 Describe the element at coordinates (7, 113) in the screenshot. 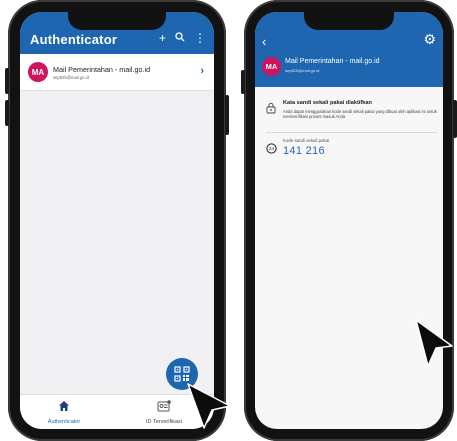

I see `volume-down-button` at that location.